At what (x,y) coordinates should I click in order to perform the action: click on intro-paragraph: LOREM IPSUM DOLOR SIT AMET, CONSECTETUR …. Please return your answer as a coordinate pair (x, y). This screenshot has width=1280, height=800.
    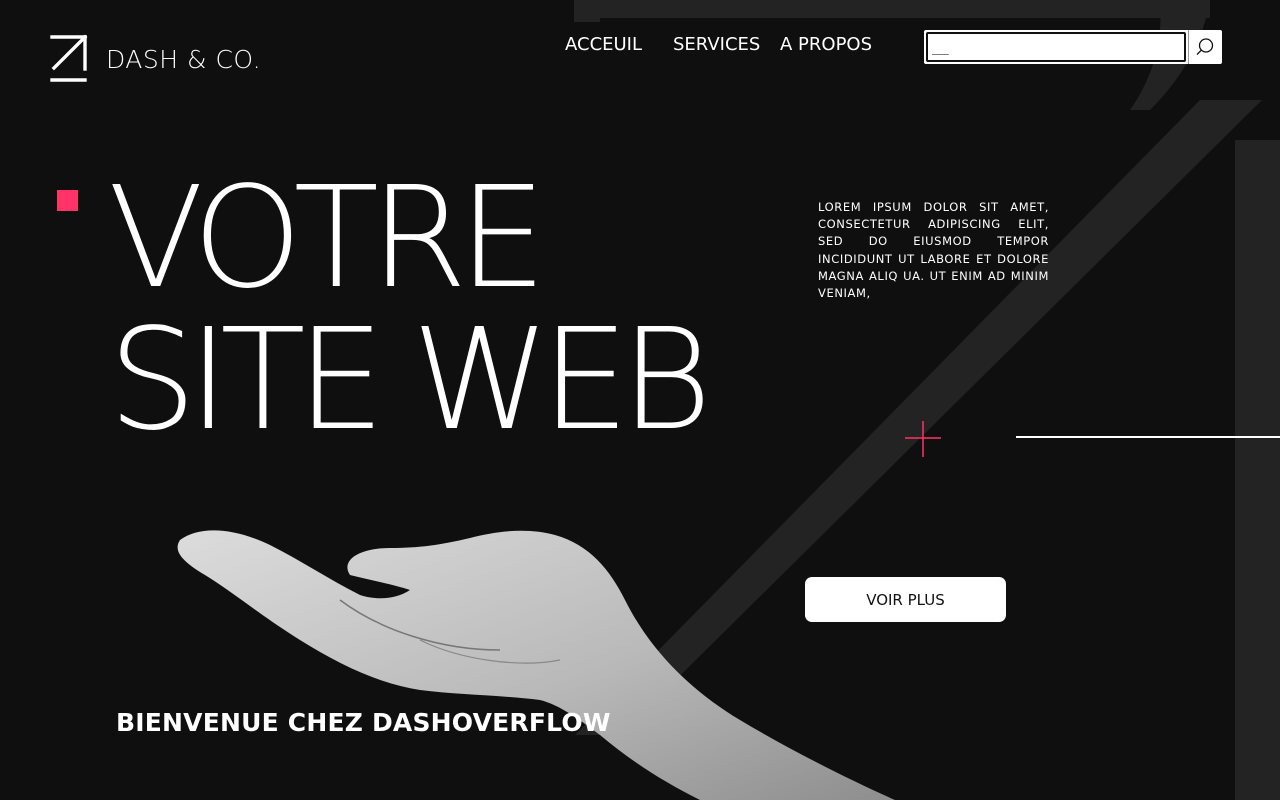
    Looking at the image, I should click on (933, 250).